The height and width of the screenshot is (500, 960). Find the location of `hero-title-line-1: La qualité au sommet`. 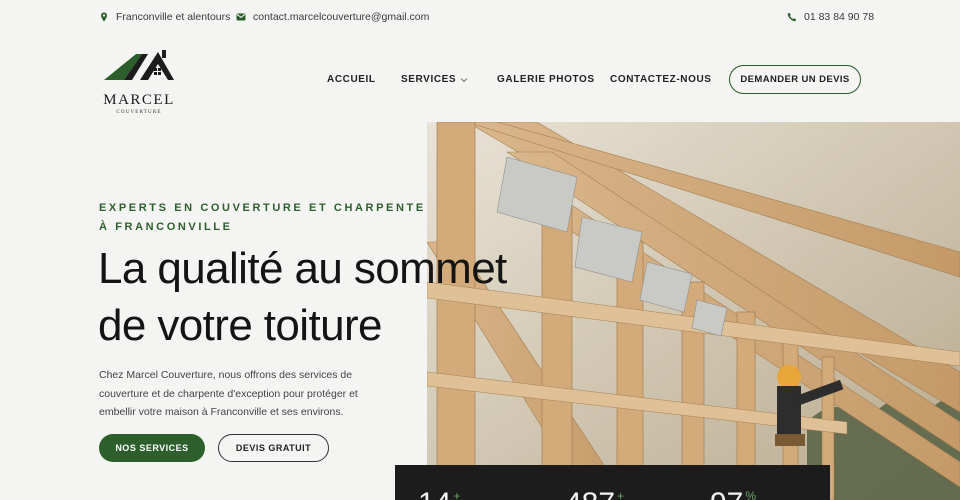

hero-title-line-1: La qualité au sommet is located at coordinates (302, 268).